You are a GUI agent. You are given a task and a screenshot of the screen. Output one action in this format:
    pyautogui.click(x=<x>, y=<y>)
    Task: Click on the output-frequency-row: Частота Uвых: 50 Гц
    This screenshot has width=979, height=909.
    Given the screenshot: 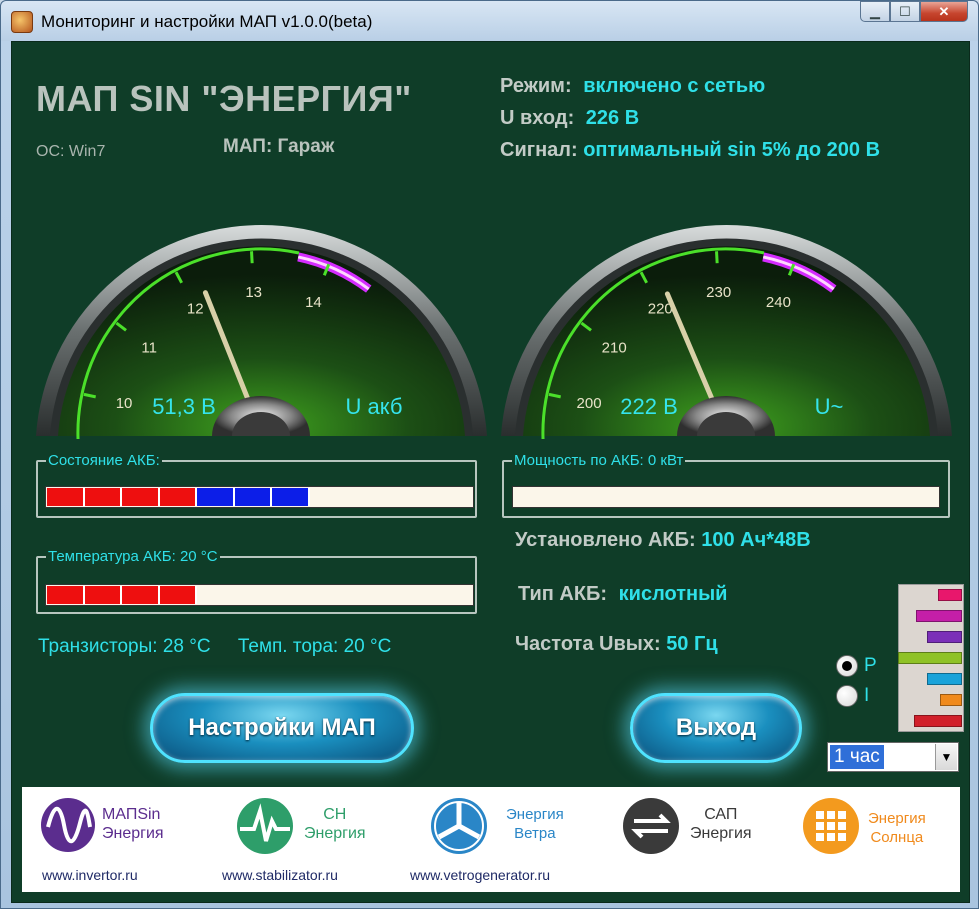 What is the action you would take?
    pyautogui.click(x=616, y=644)
    